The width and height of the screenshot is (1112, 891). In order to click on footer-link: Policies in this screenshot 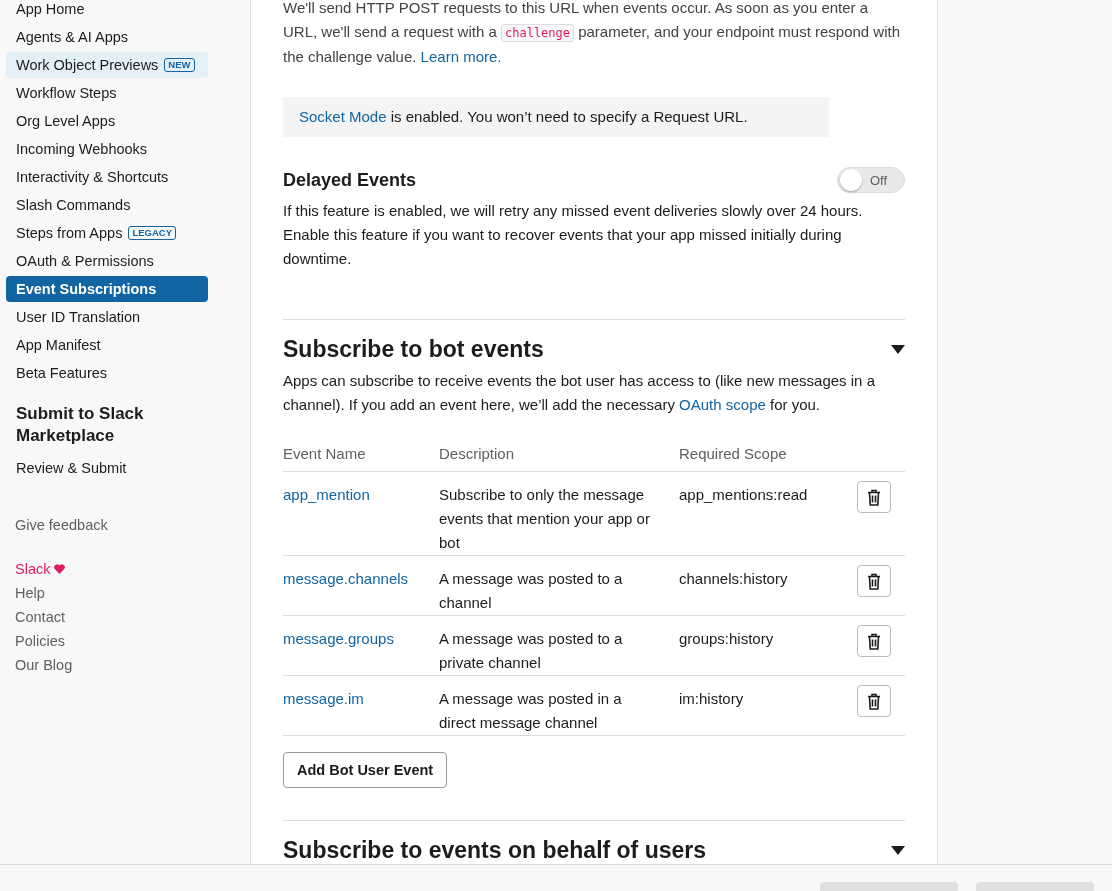, I will do `click(128, 641)`.